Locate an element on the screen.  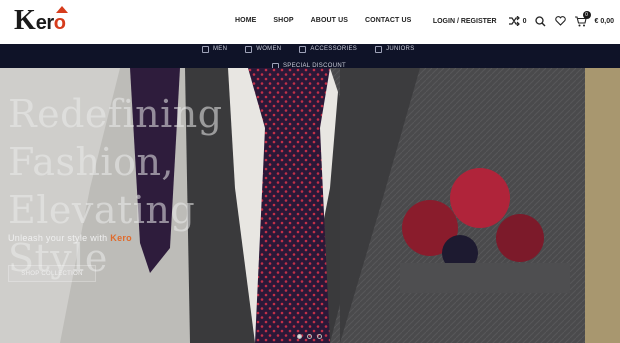
logo-er: er is located at coordinates (44, 23).